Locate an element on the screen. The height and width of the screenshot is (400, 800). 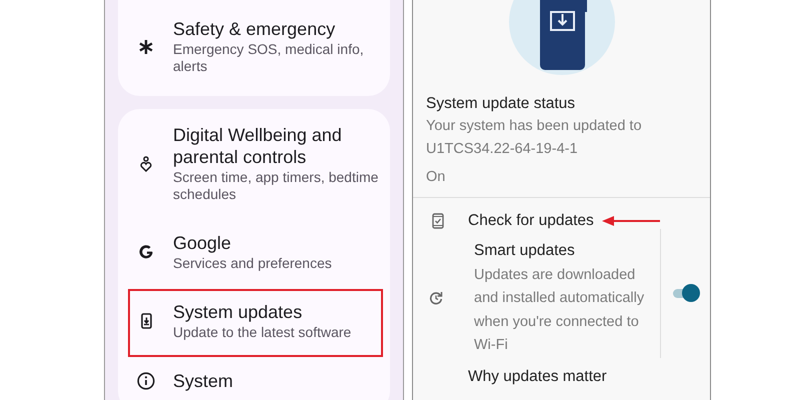
status-state: On is located at coordinates (436, 178).